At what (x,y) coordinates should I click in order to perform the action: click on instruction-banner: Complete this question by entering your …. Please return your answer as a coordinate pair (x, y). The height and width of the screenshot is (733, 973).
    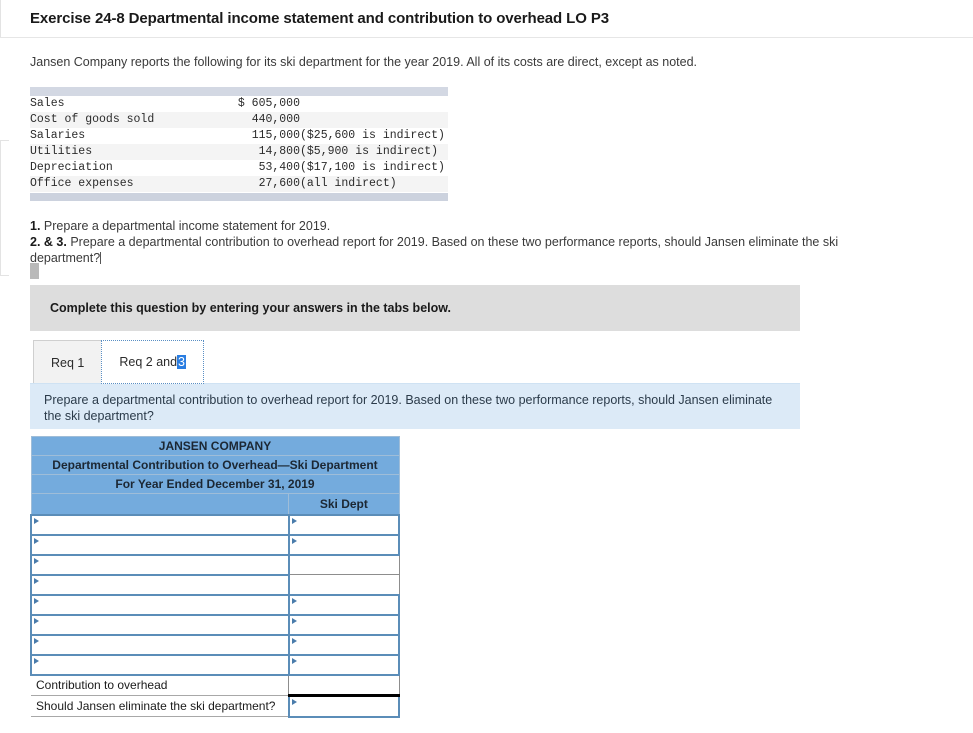
    Looking at the image, I should click on (415, 308).